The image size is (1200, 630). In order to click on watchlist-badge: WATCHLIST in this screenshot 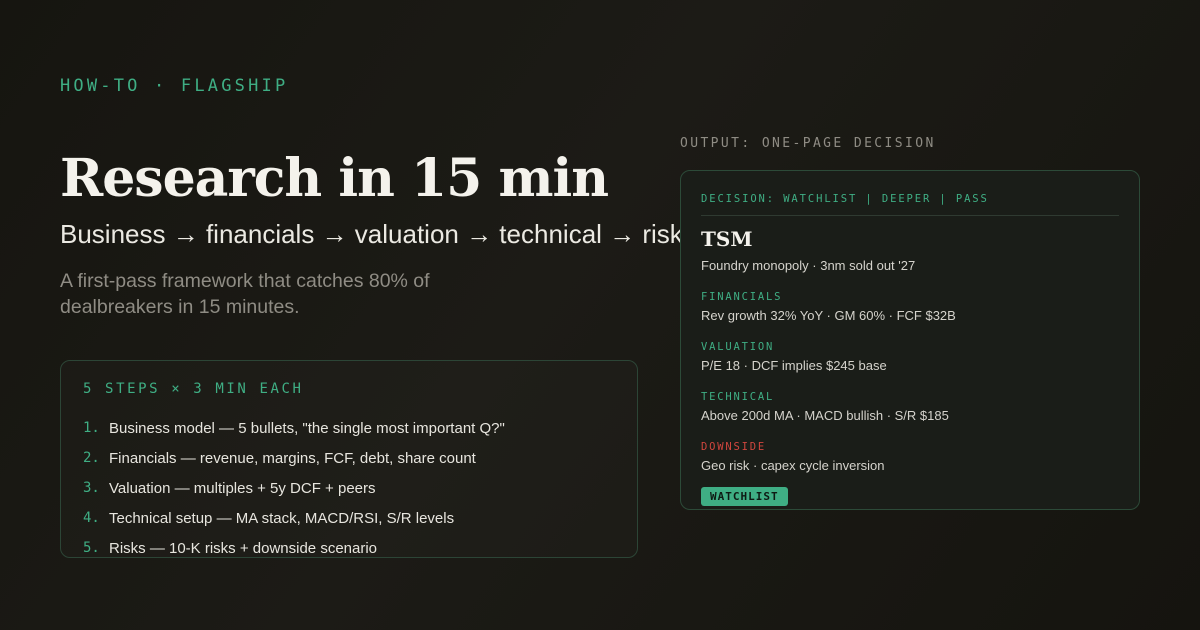, I will do `click(744, 496)`.